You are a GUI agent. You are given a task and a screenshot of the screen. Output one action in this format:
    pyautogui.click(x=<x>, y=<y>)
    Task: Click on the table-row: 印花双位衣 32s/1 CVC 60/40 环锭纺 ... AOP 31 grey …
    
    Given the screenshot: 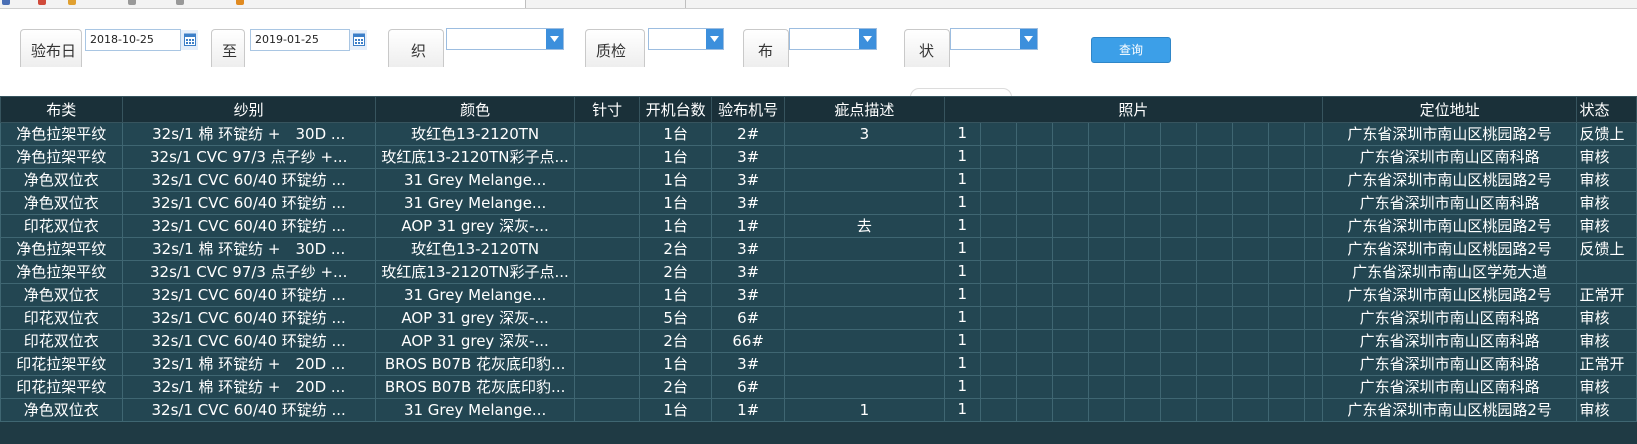 What is the action you would take?
    pyautogui.click(x=818, y=226)
    